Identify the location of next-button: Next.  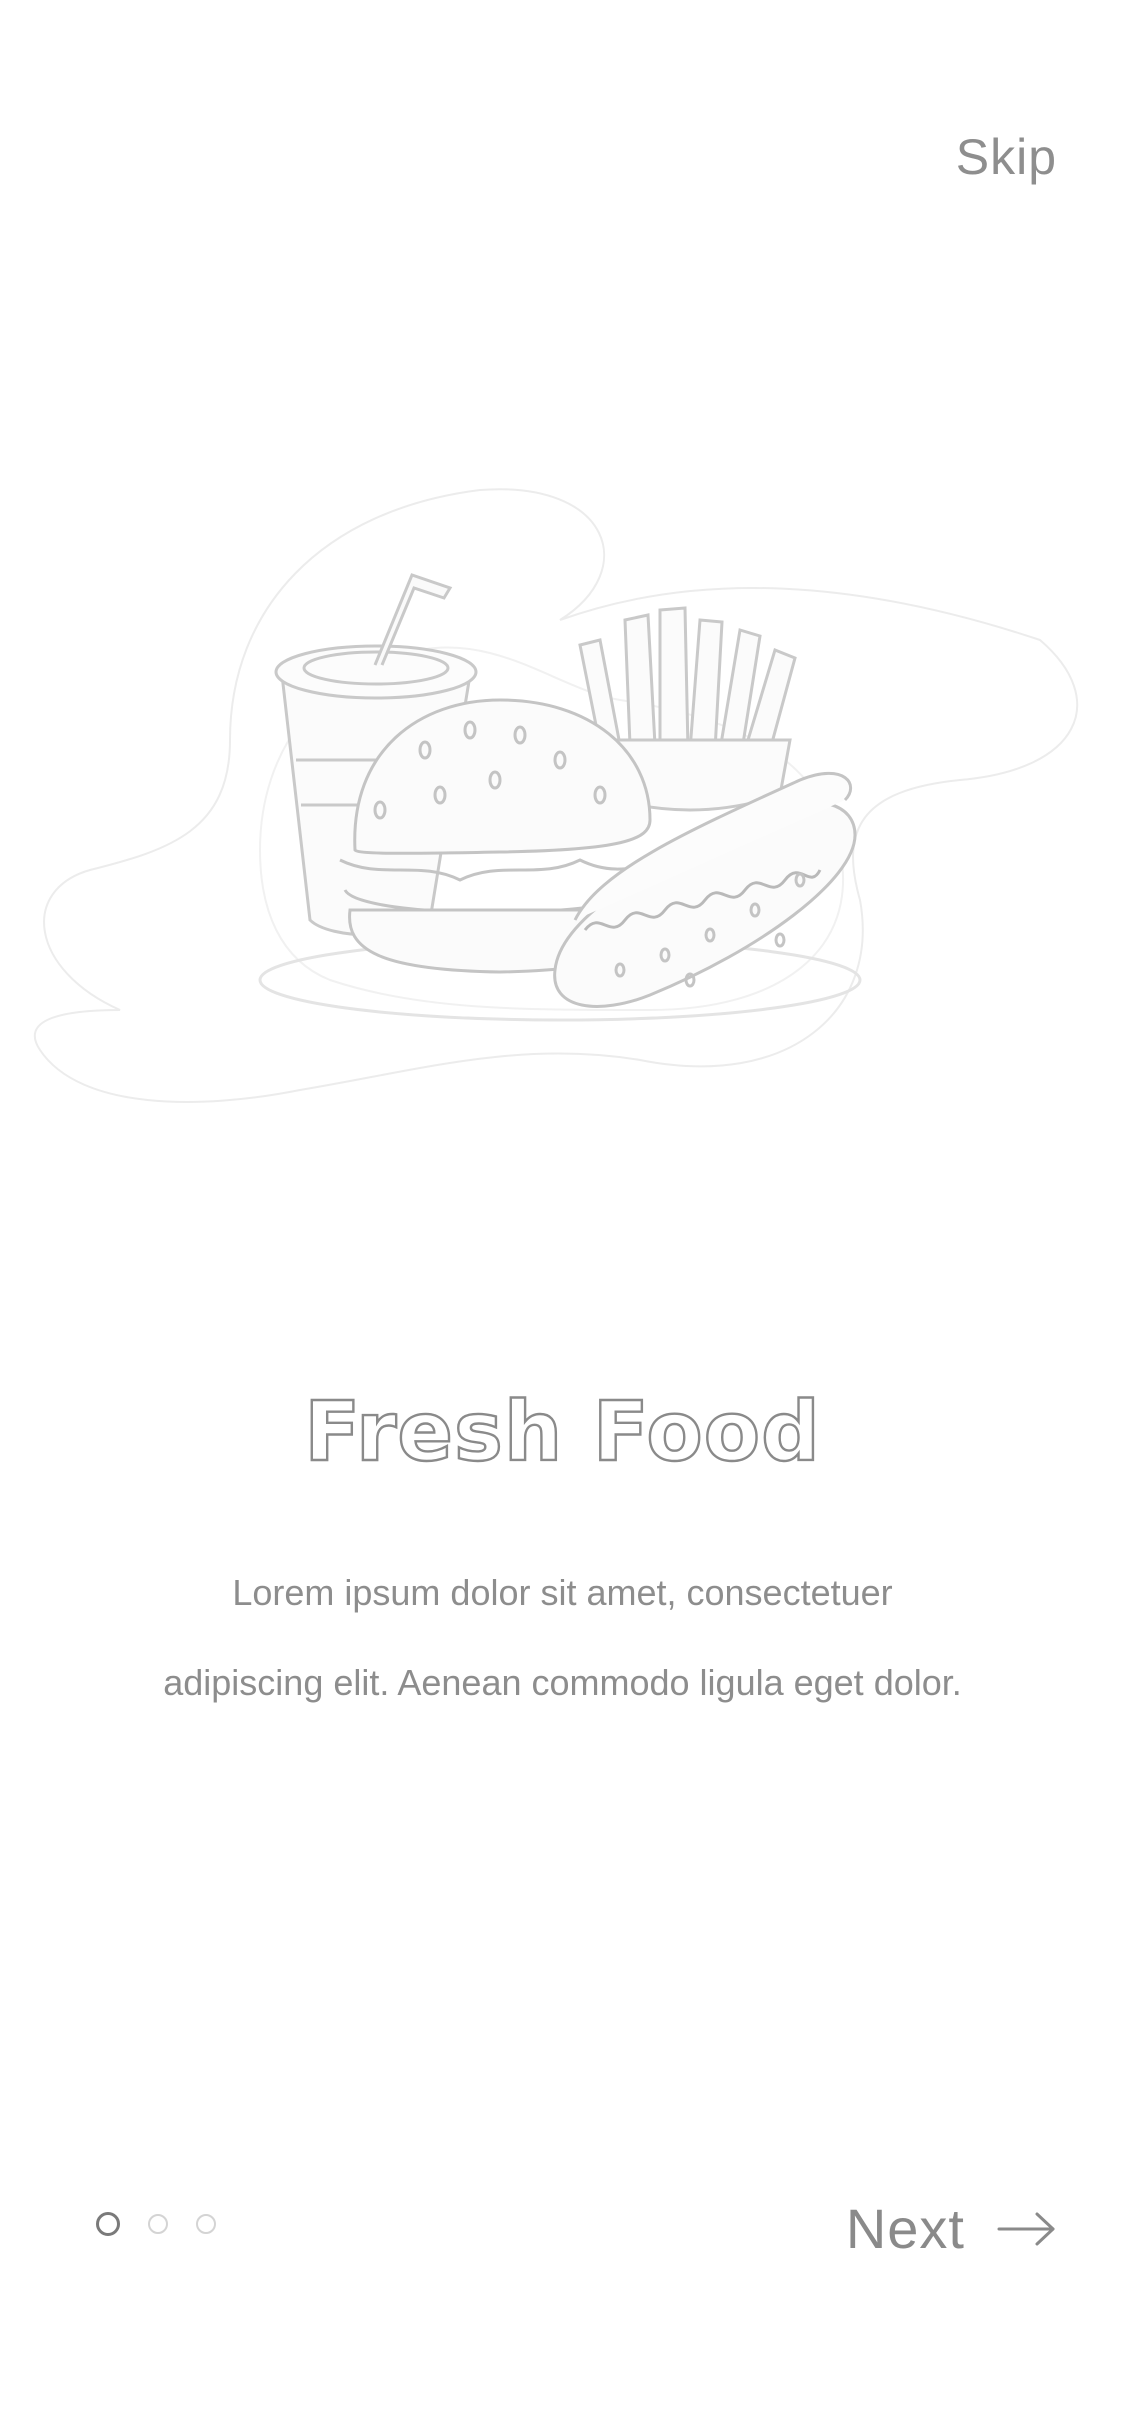
(951, 2228).